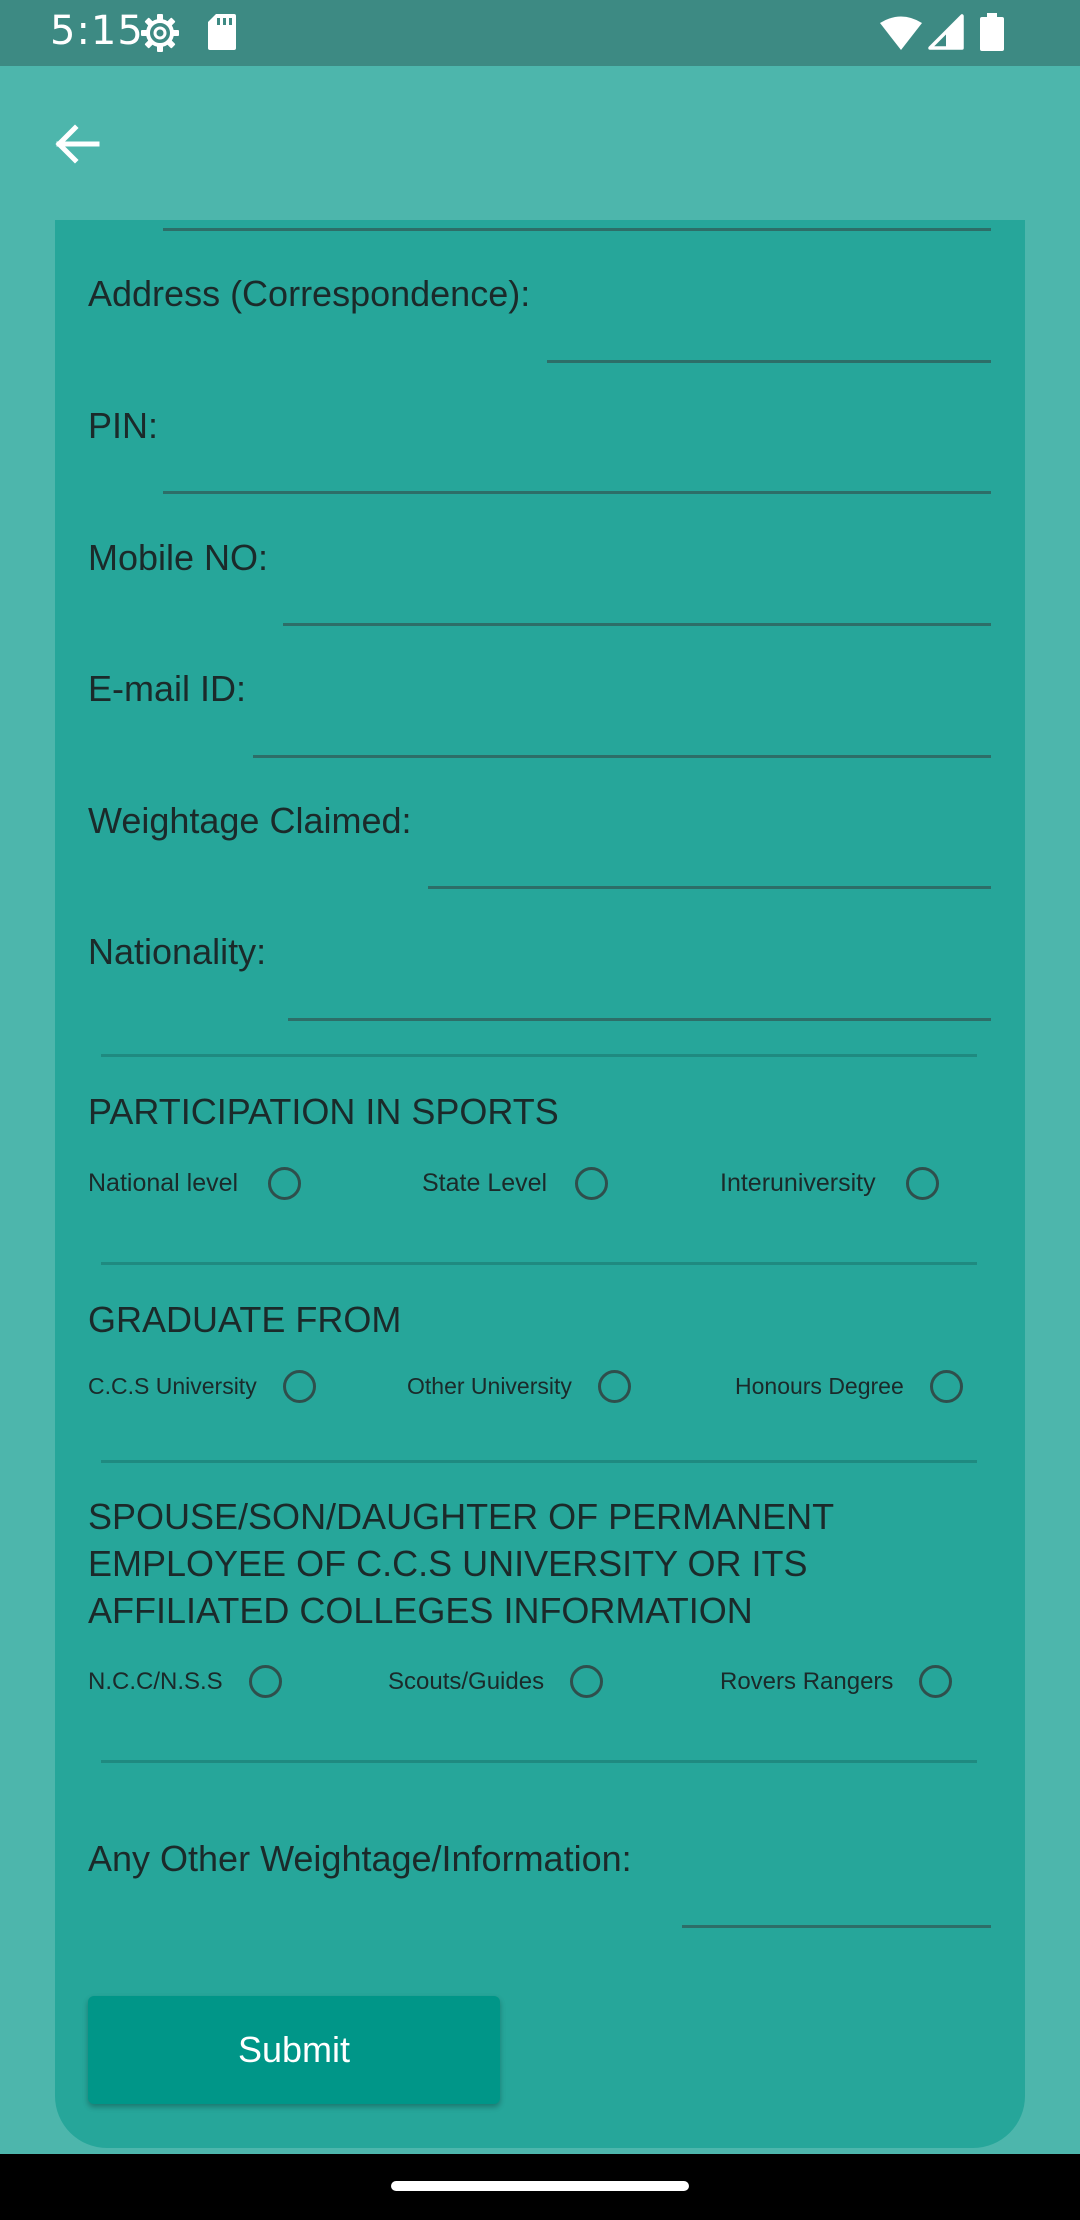  I want to click on option-label: Other University, so click(489, 1386).